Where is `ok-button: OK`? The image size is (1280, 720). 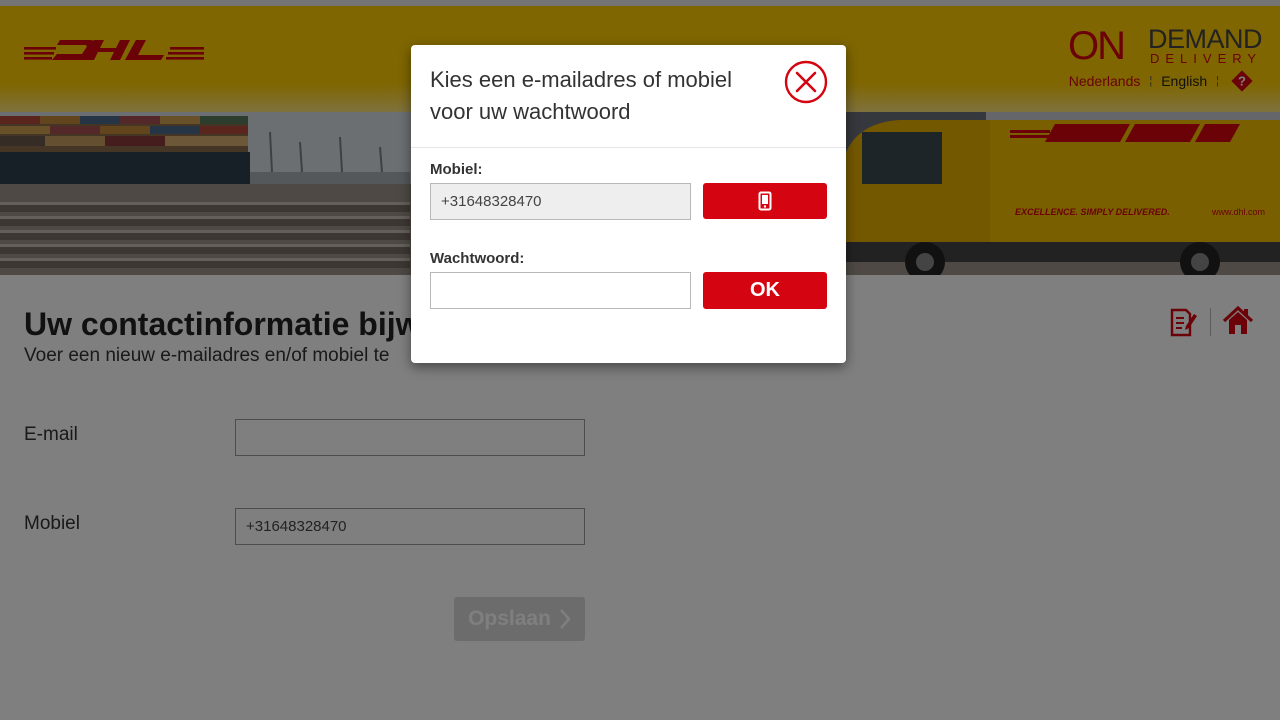
ok-button: OK is located at coordinates (765, 290).